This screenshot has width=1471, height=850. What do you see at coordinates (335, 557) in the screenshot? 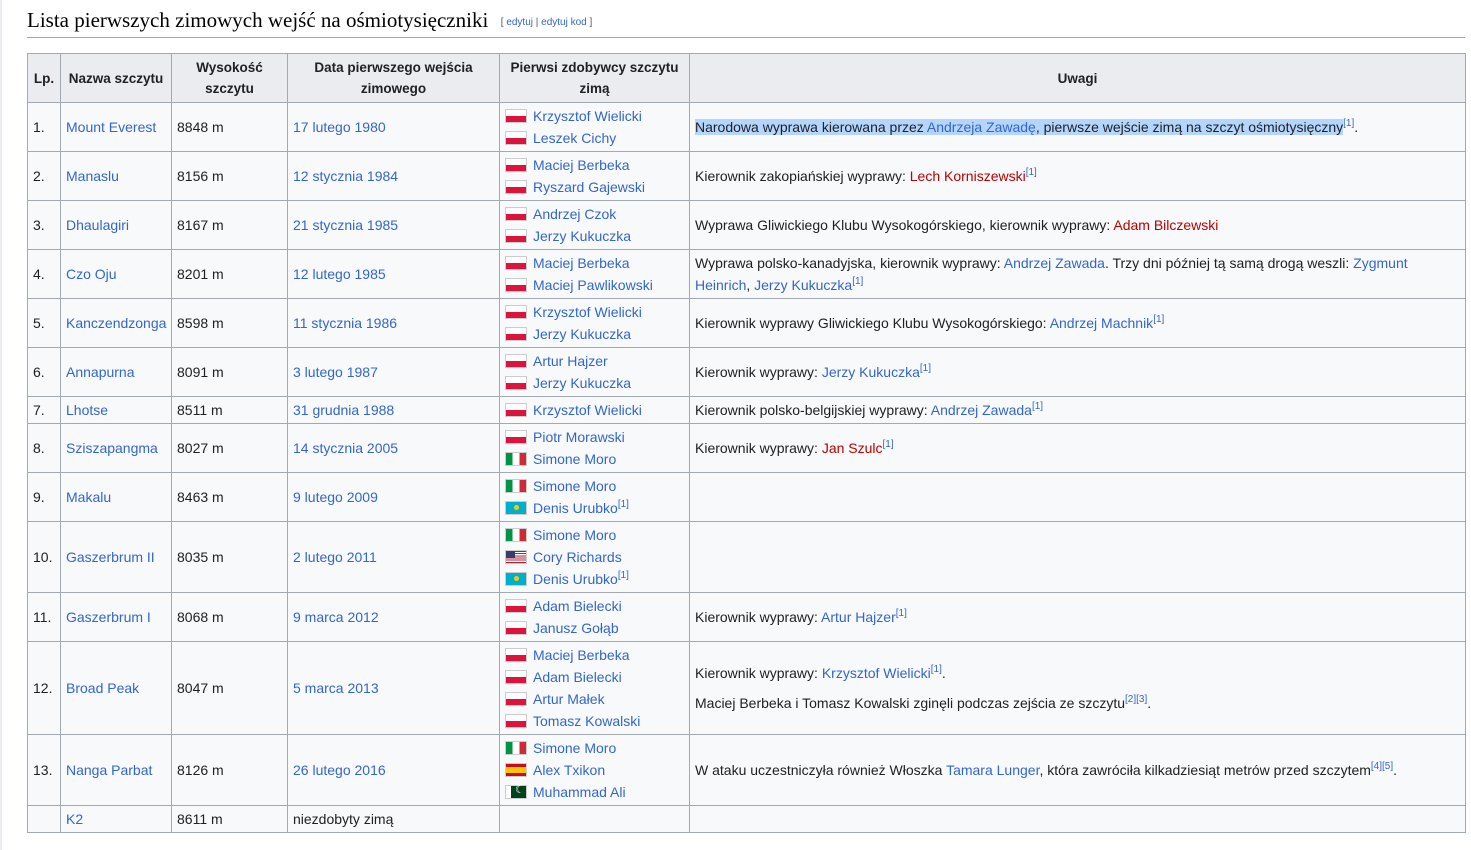
I see `date-link: 2 lutego 2011` at bounding box center [335, 557].